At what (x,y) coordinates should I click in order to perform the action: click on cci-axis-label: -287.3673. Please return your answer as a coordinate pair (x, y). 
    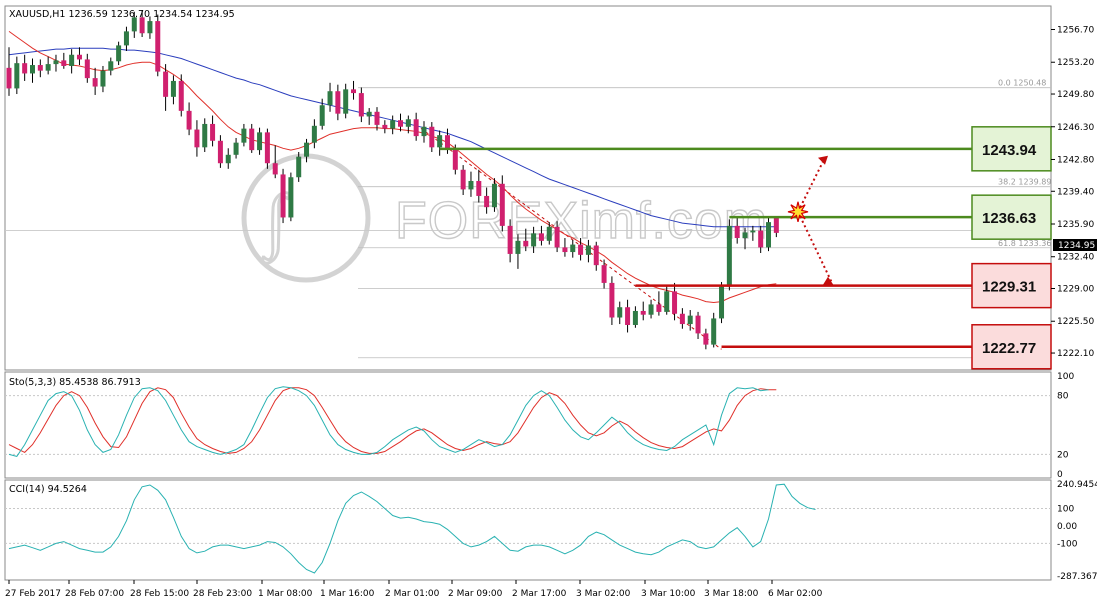
    Looking at the image, I should click on (1077, 577).